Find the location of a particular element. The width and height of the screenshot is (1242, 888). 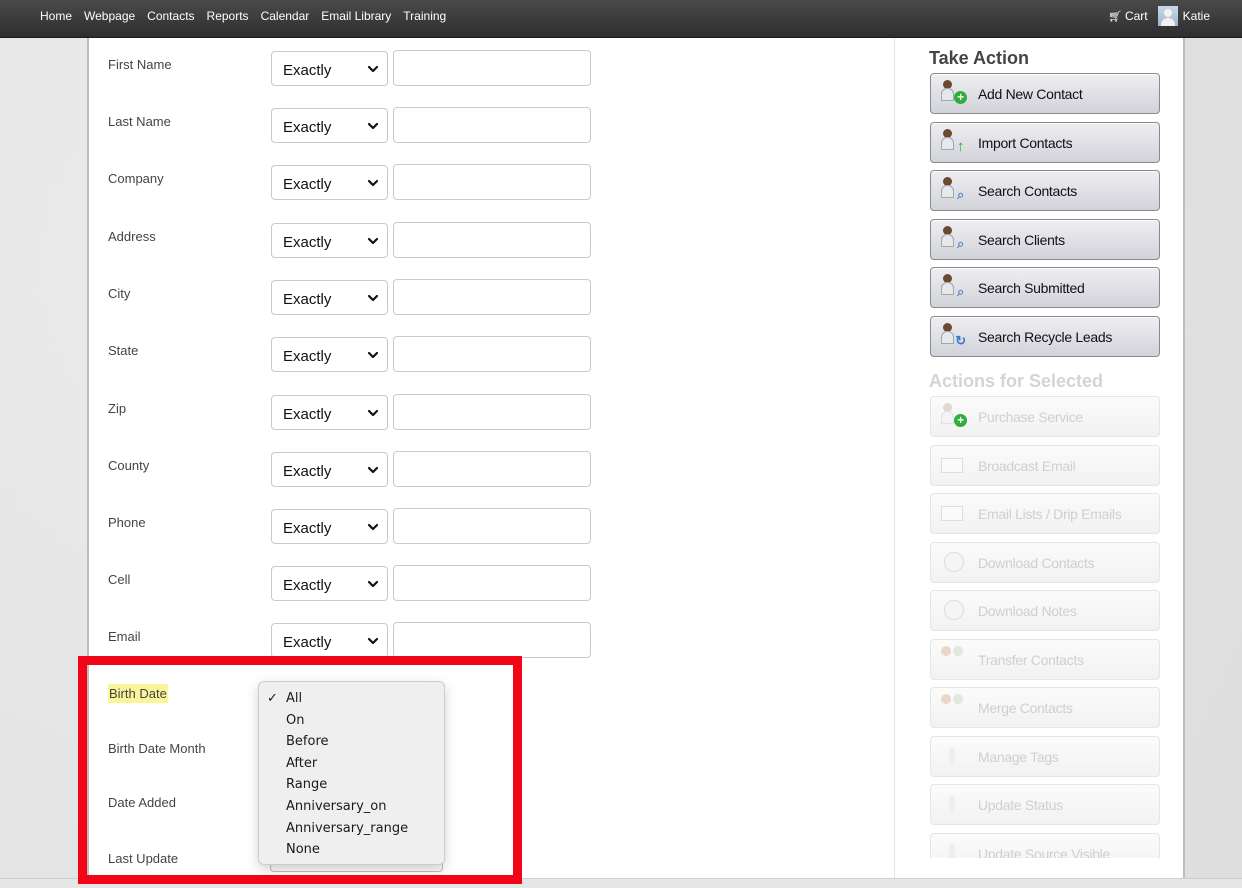

download-contacts-icon is located at coordinates (954, 562).